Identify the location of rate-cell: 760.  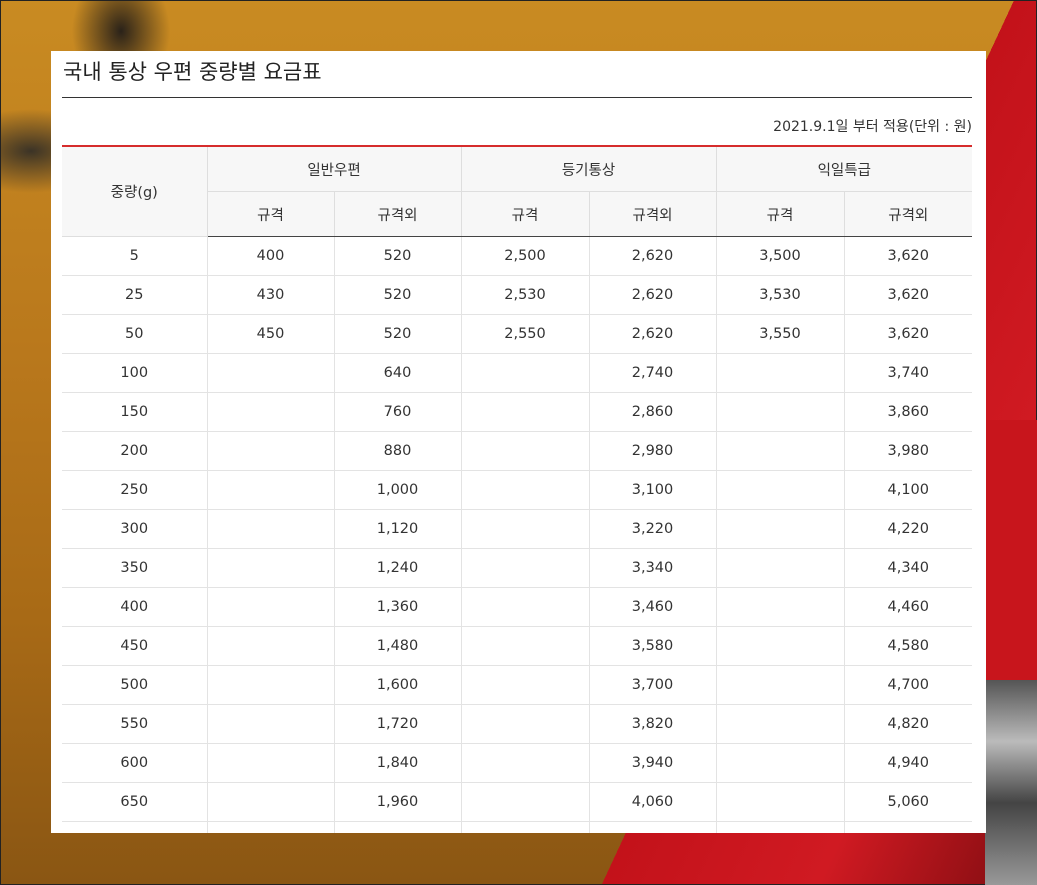
(397, 412).